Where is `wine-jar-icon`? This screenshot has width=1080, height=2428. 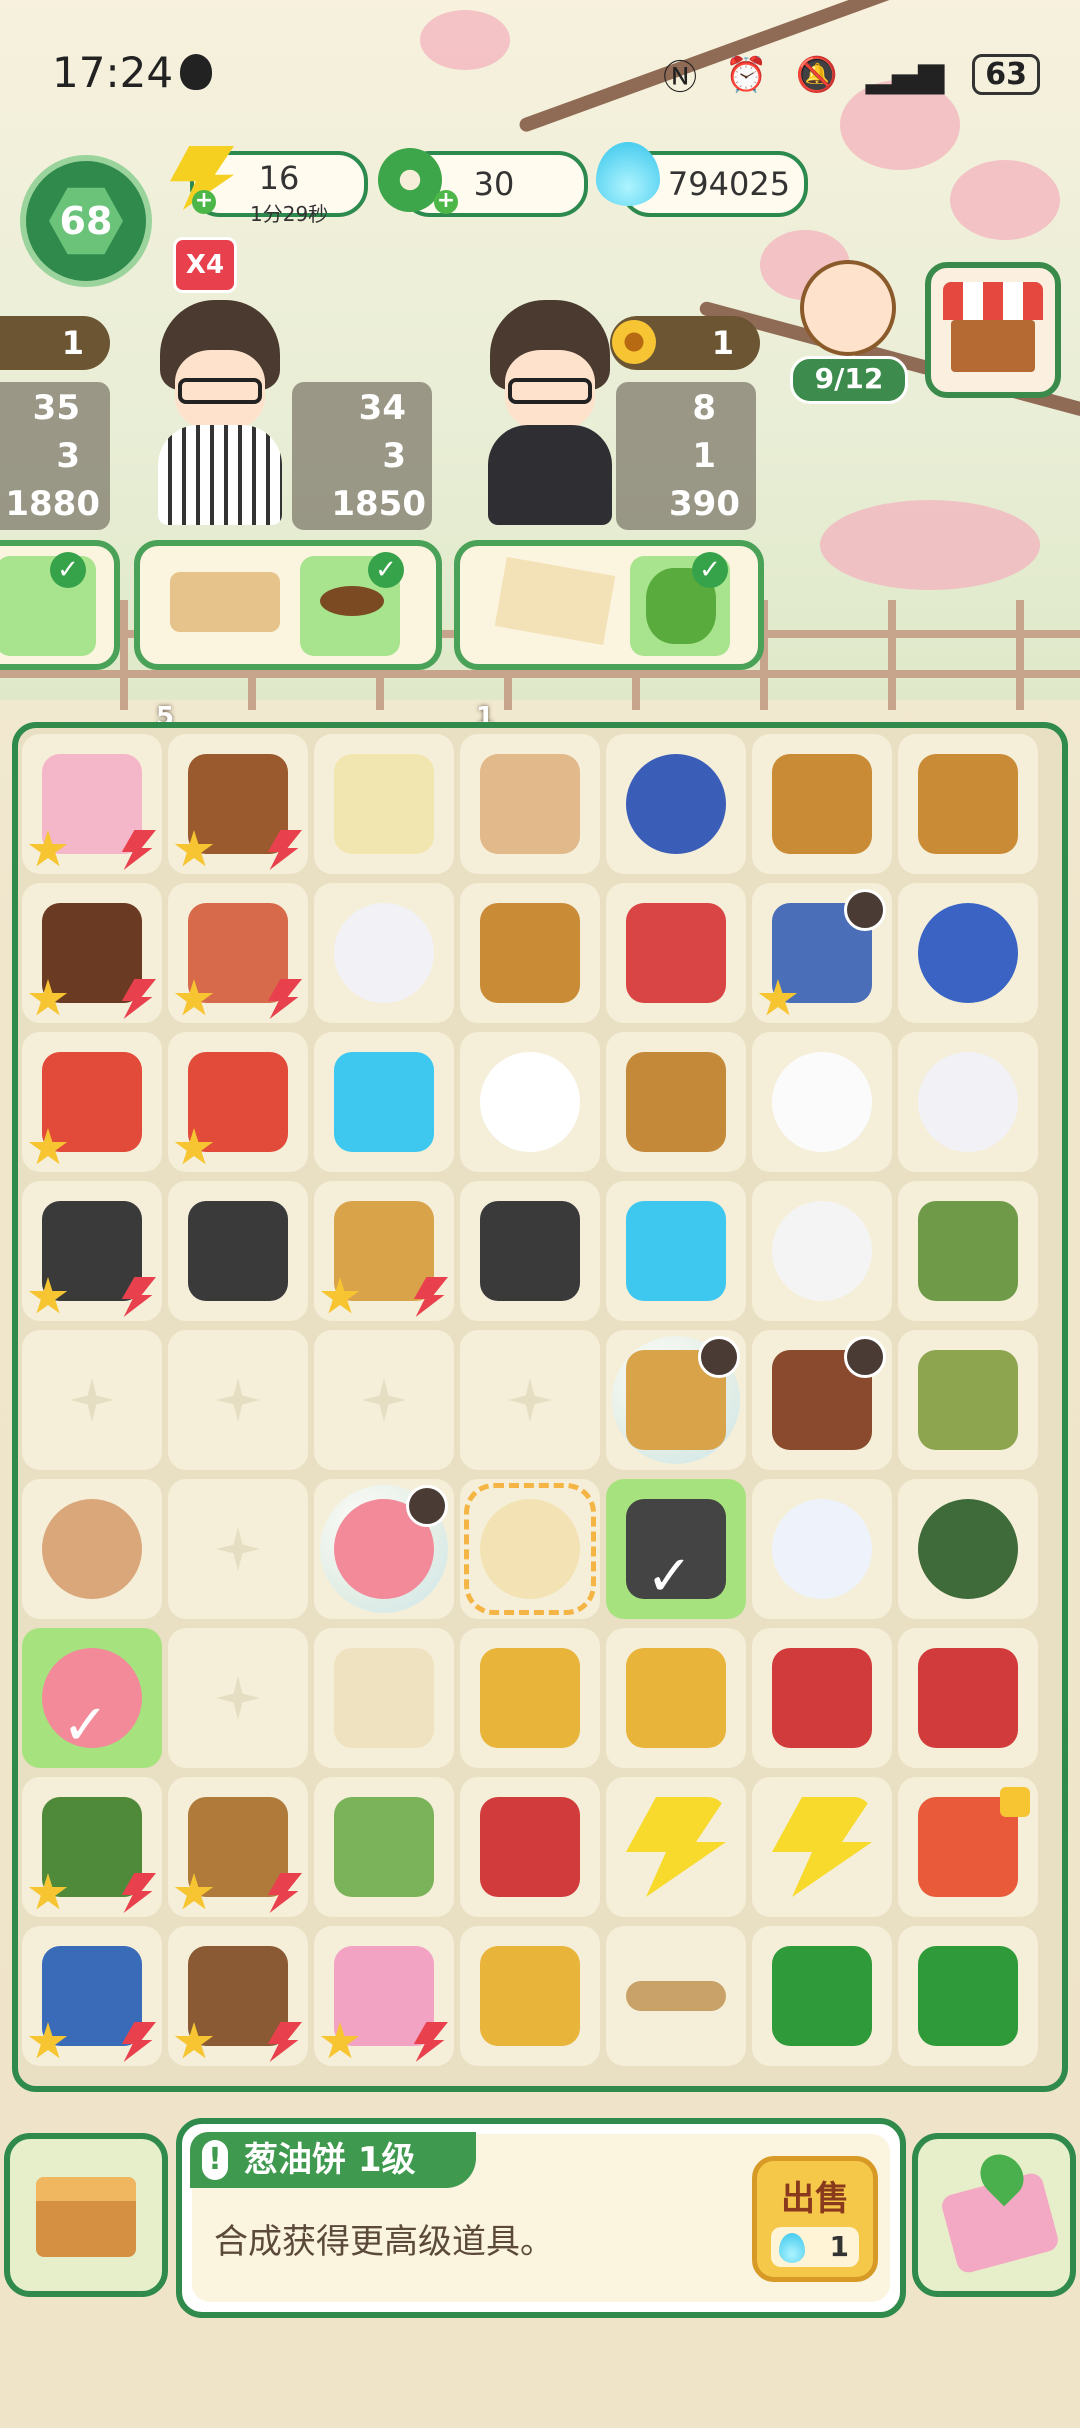 wine-jar-icon is located at coordinates (968, 1102).